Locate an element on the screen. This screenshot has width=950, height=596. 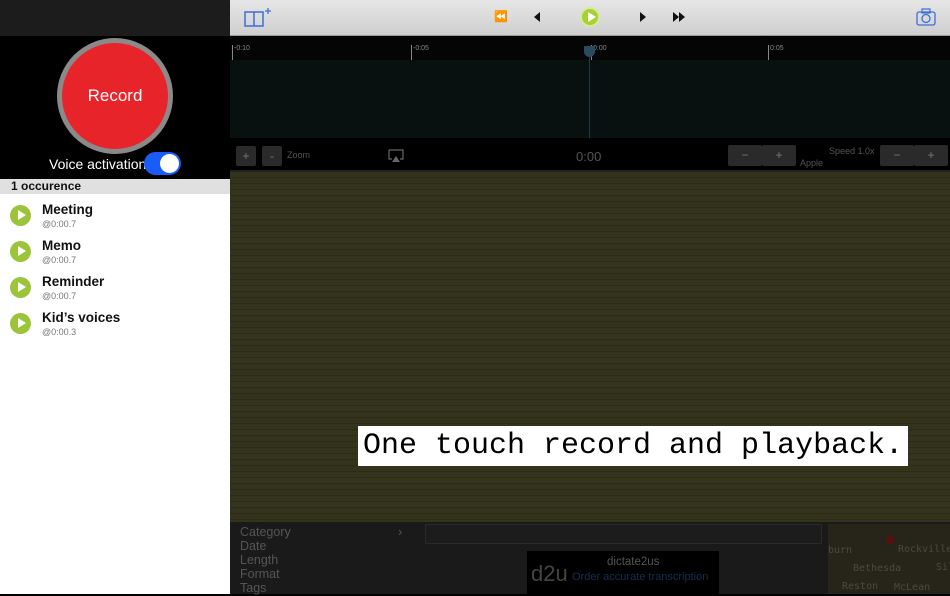
item-name: Kid’s voices is located at coordinates (81, 317).